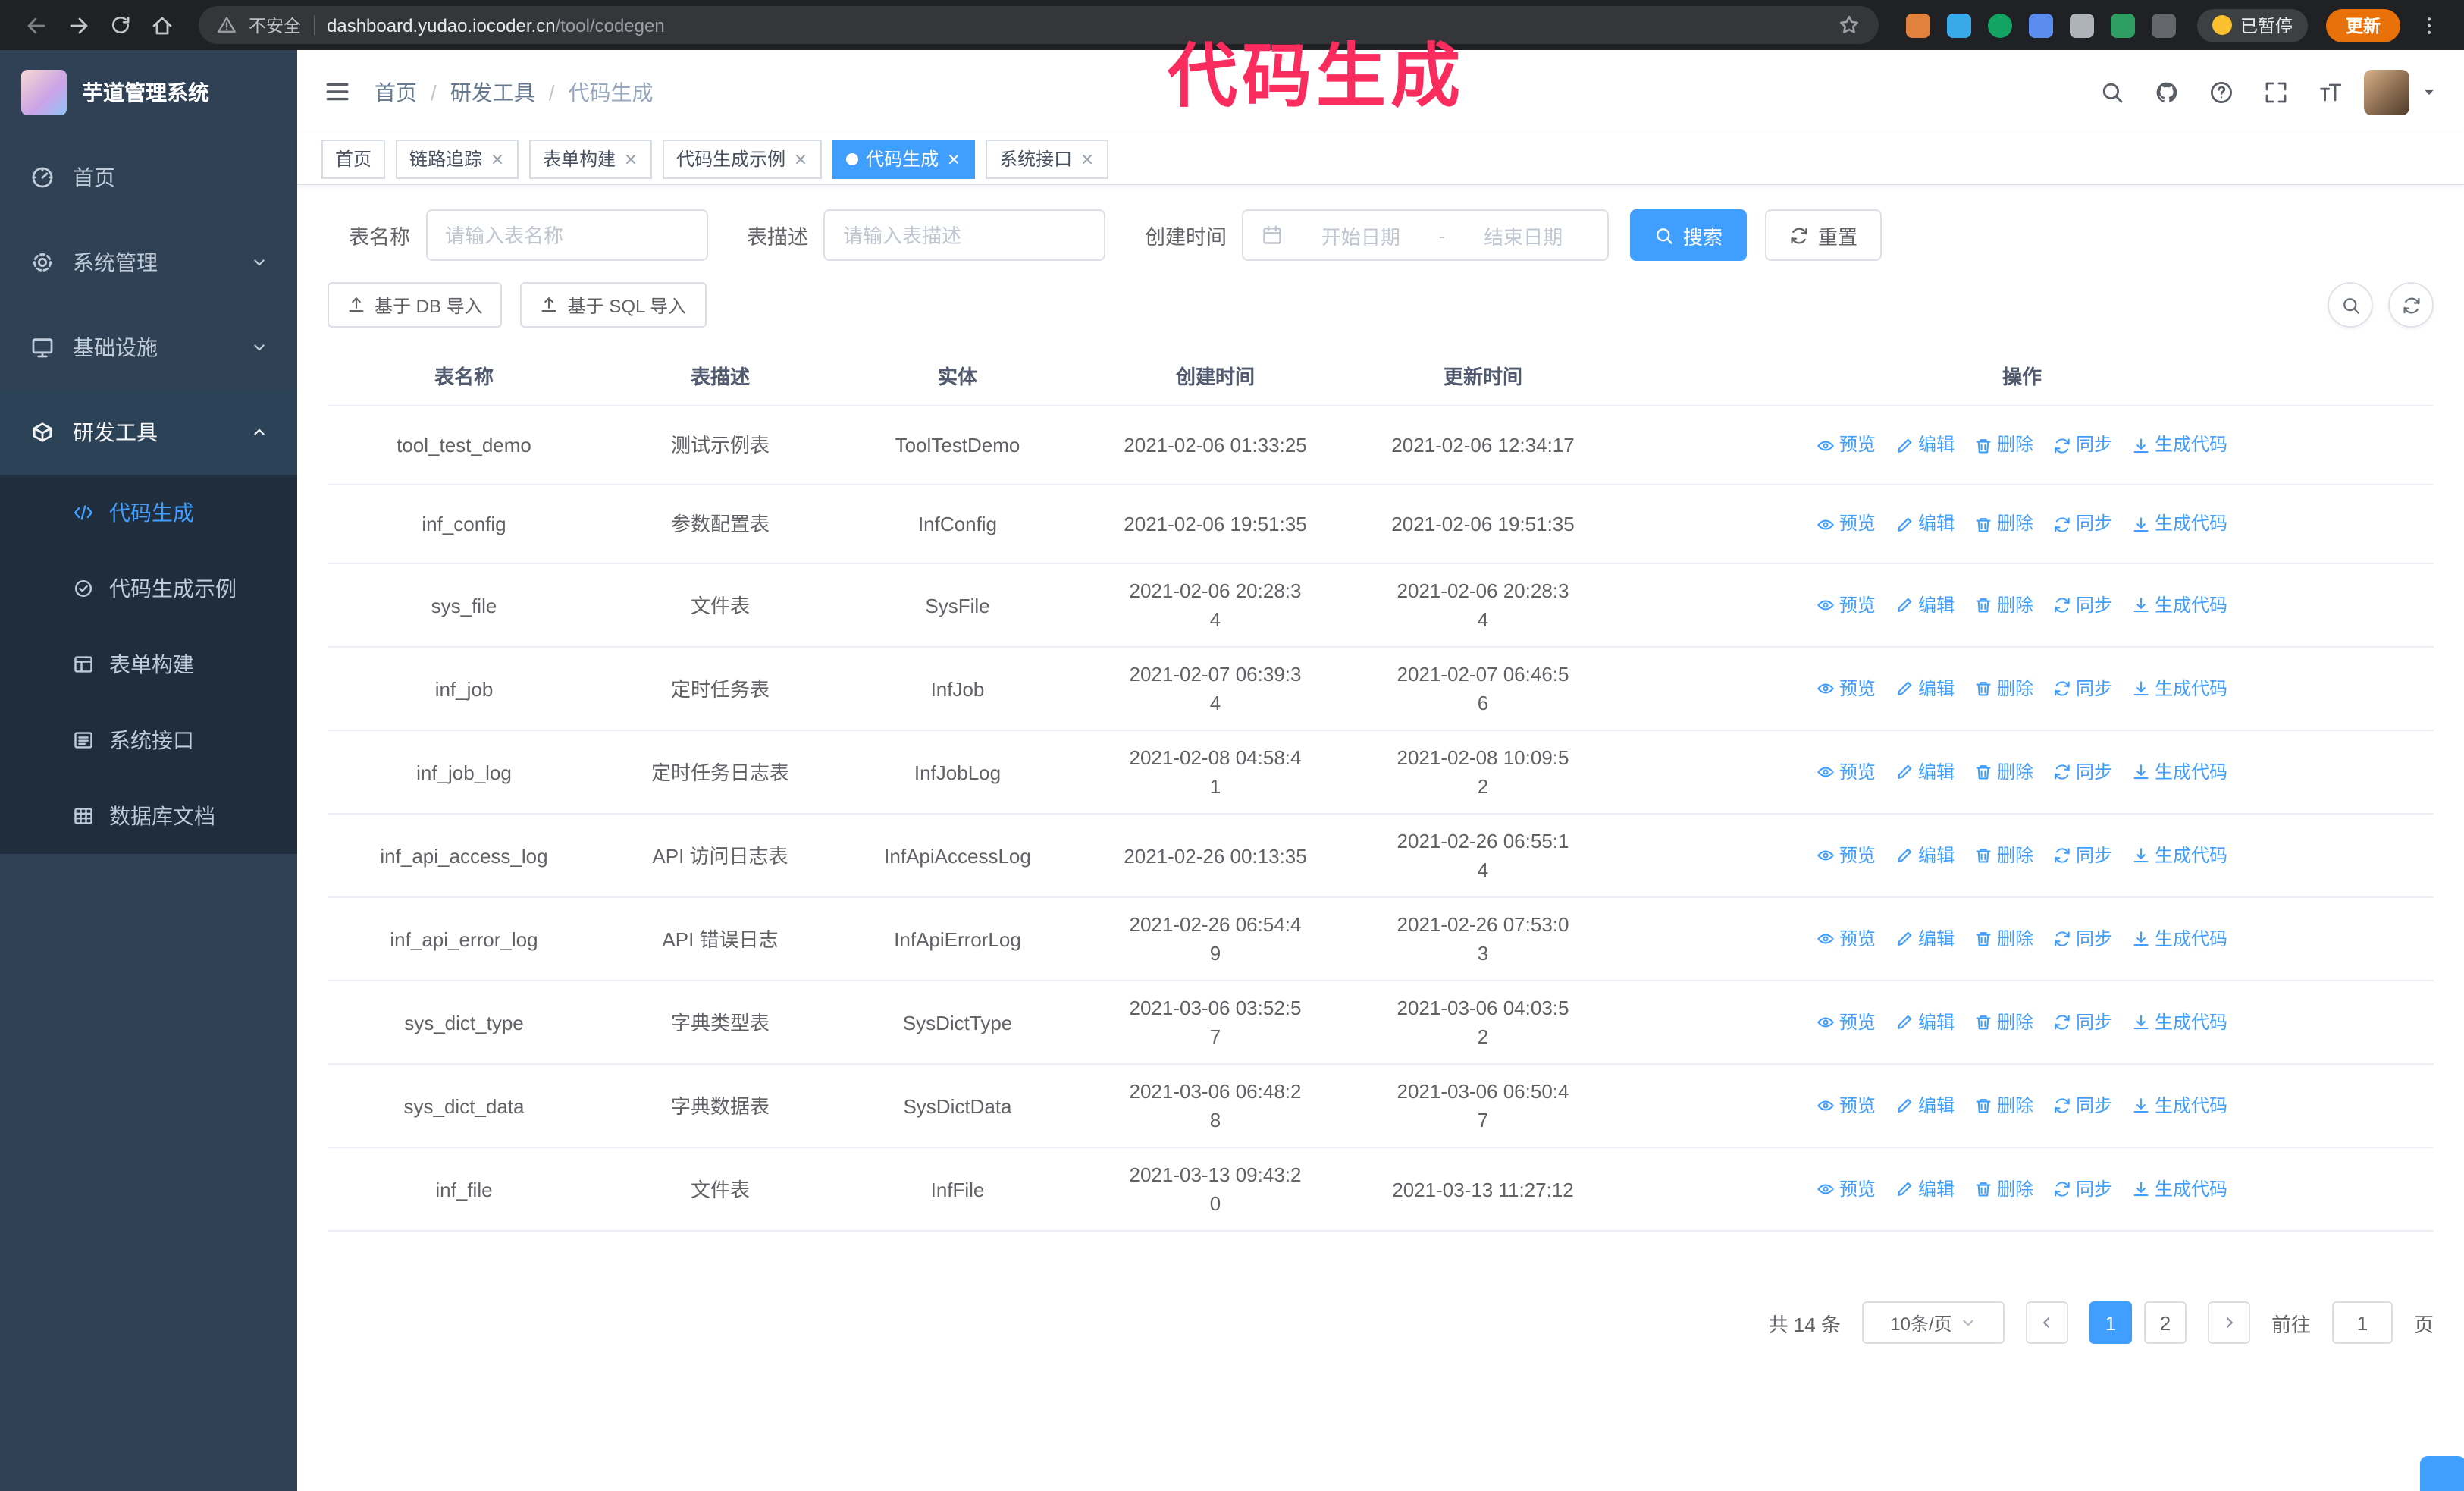 The image size is (2464, 1491). Describe the element at coordinates (1849, 25) in the screenshot. I see `bookmark-star-icon` at that location.